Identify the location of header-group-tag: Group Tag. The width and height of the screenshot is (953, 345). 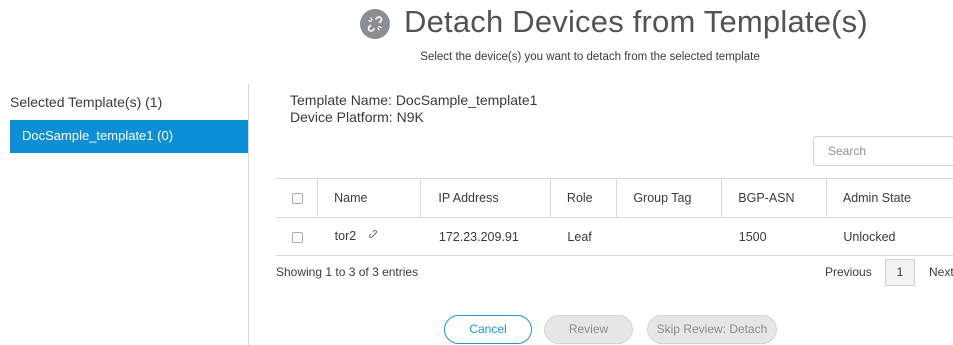
(669, 198).